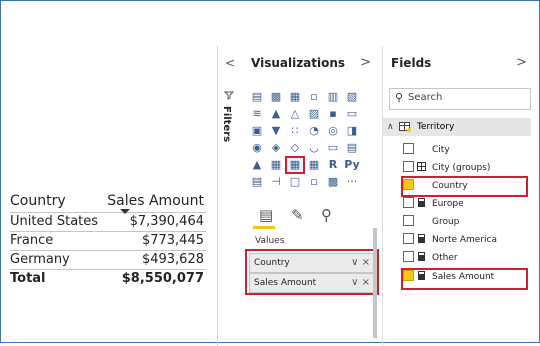 This screenshot has height=346, width=540. I want to click on search-input: ⚲ Search, so click(460, 99).